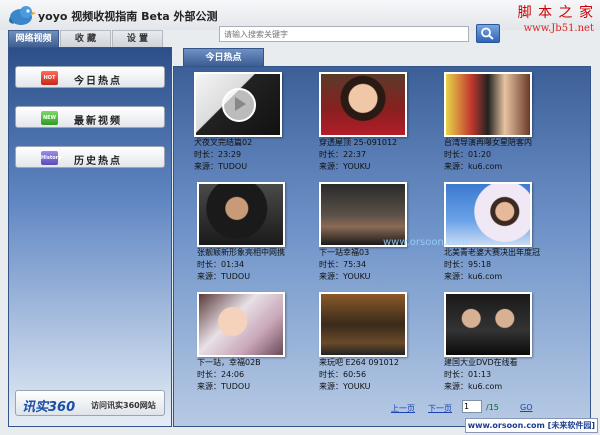 This screenshot has width=600, height=435. I want to click on tab-online-video: 网络视频, so click(33, 38).